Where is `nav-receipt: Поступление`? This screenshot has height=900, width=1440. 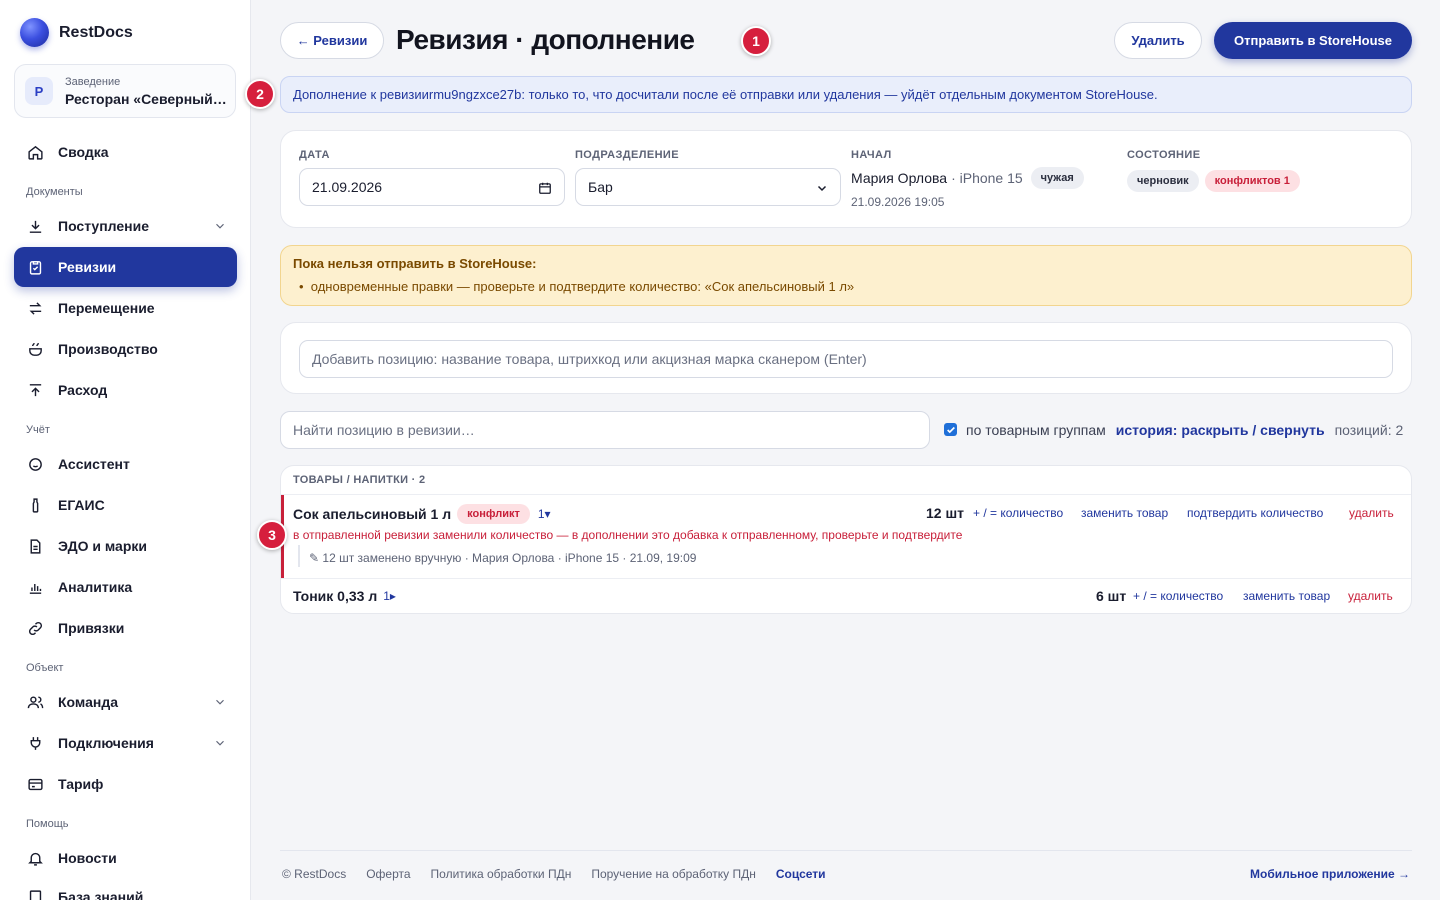 nav-receipt: Поступление is located at coordinates (125, 226).